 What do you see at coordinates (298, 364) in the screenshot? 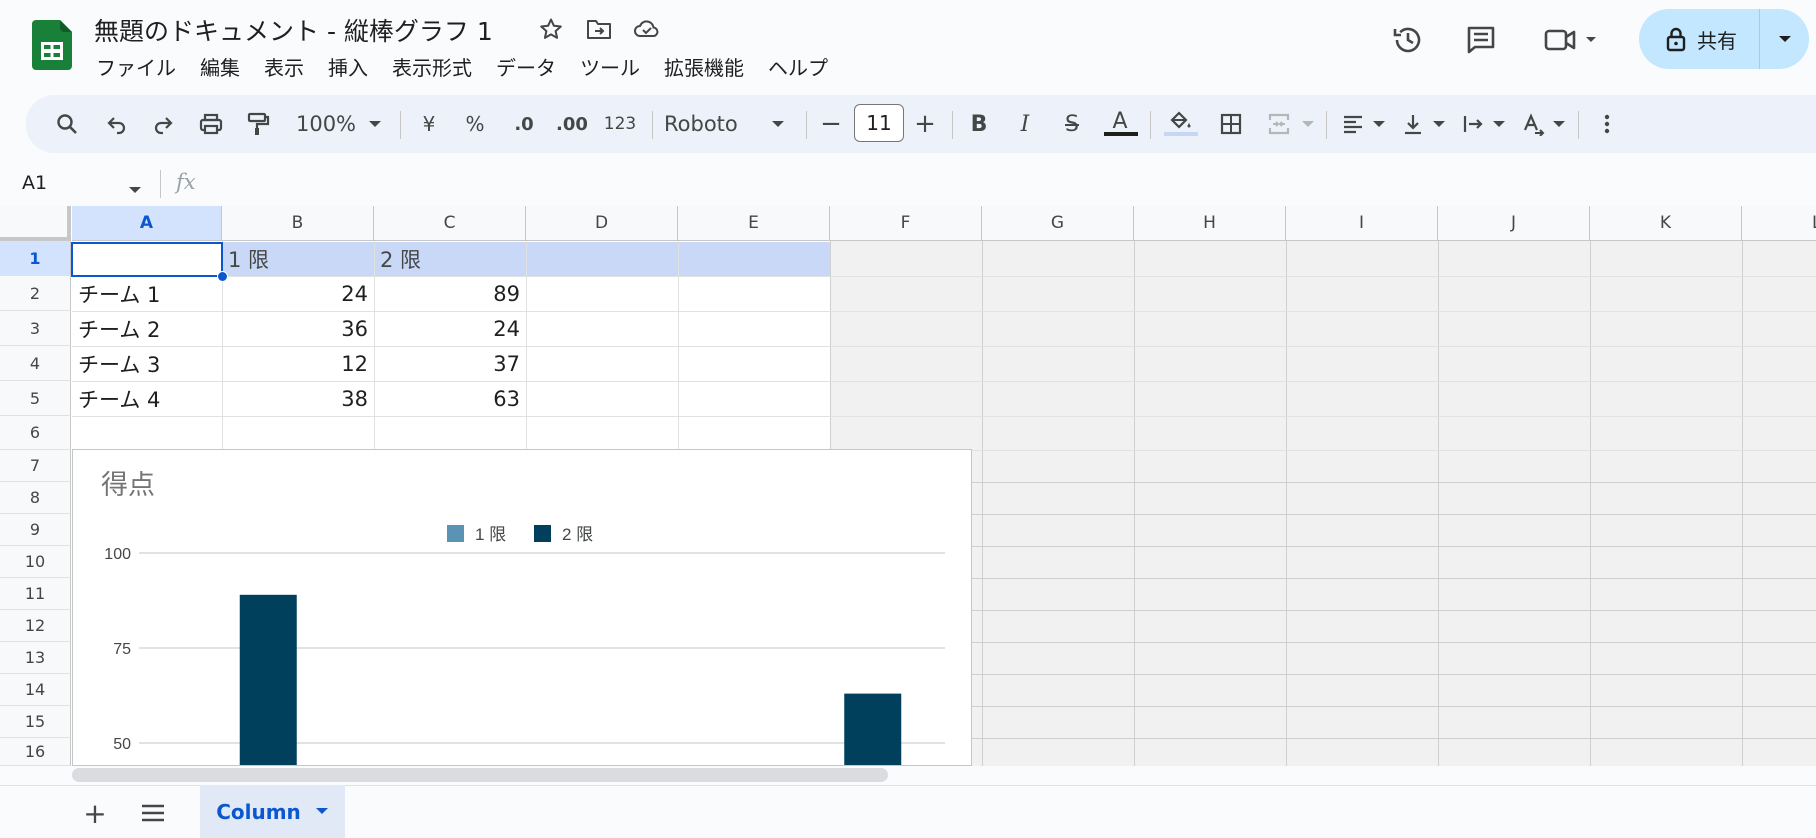
I see `cell-b4: 12` at bounding box center [298, 364].